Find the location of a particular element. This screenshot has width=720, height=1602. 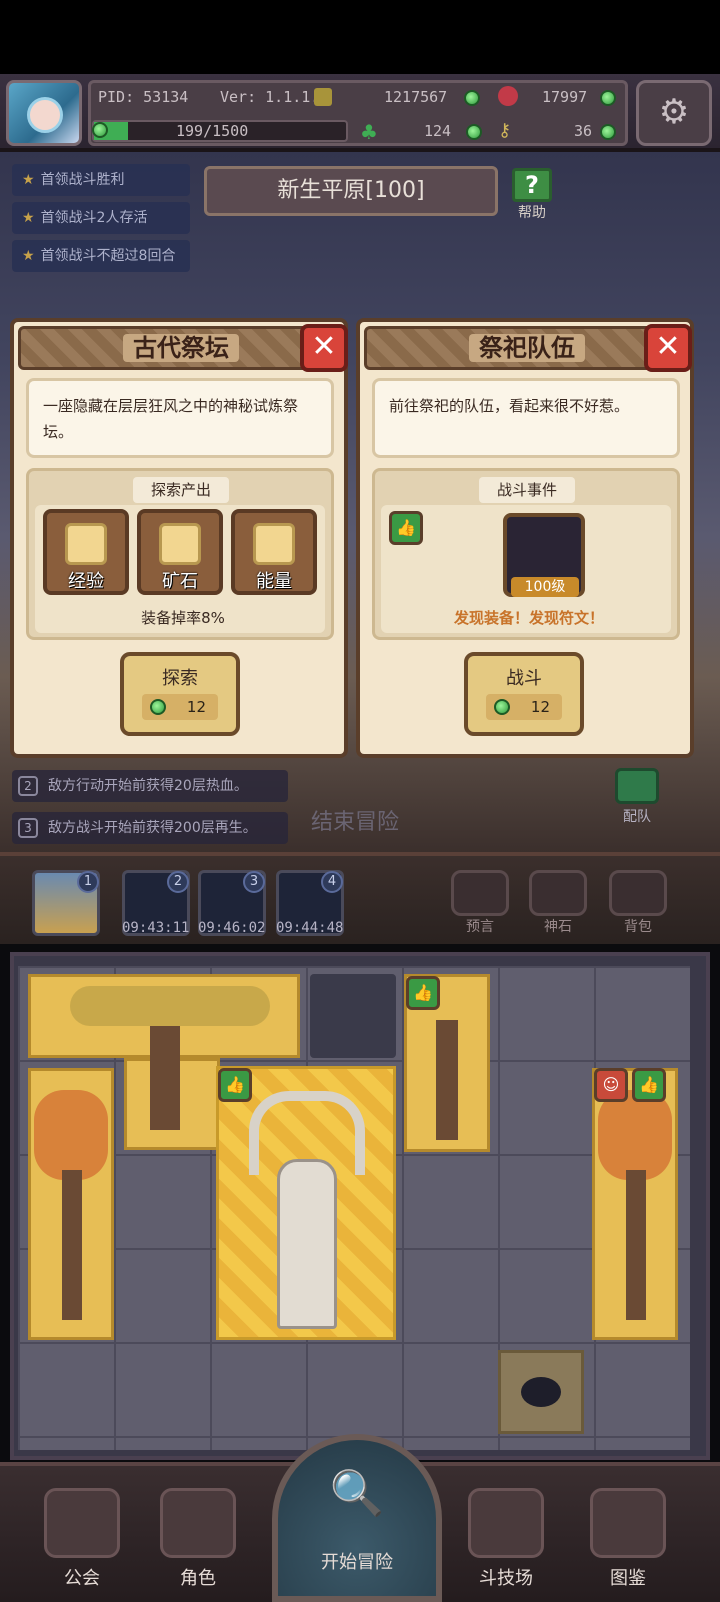

slot-timer: 09:44:48 is located at coordinates (310, 928).